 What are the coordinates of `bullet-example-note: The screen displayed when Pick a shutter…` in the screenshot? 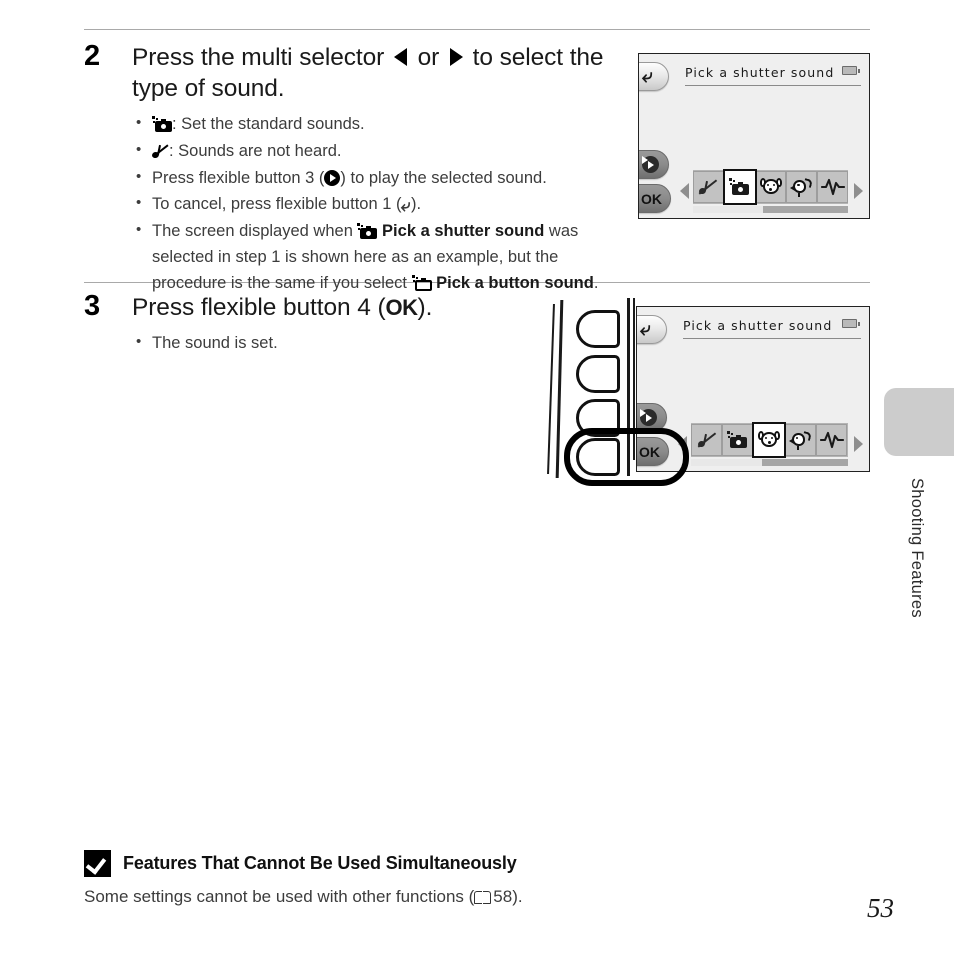 It's located at (368, 257).